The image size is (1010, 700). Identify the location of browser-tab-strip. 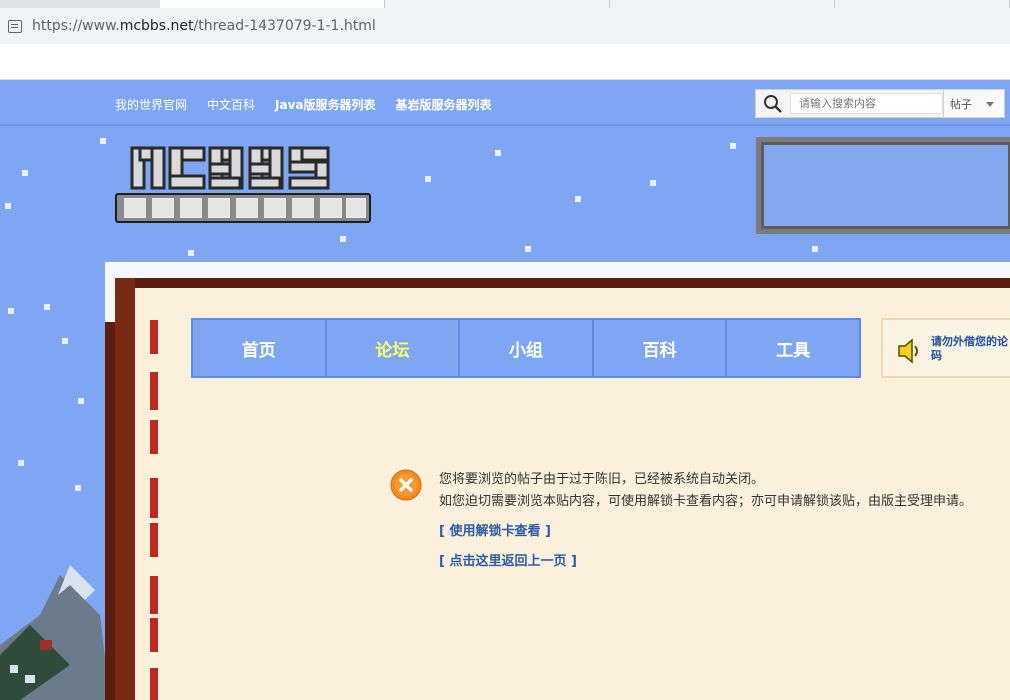
(505, 4).